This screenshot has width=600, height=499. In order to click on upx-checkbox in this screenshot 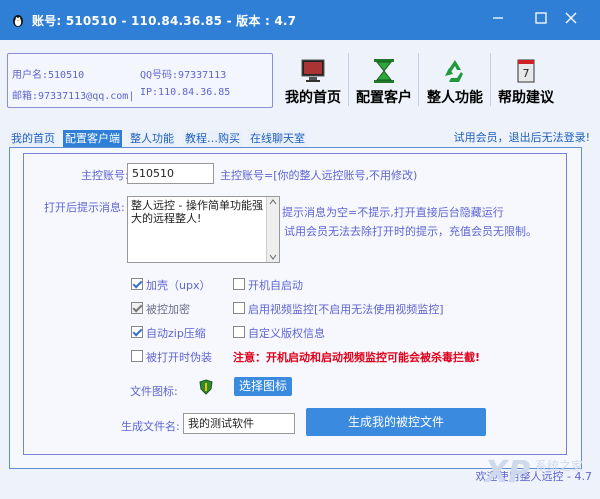, I will do `click(137, 284)`.